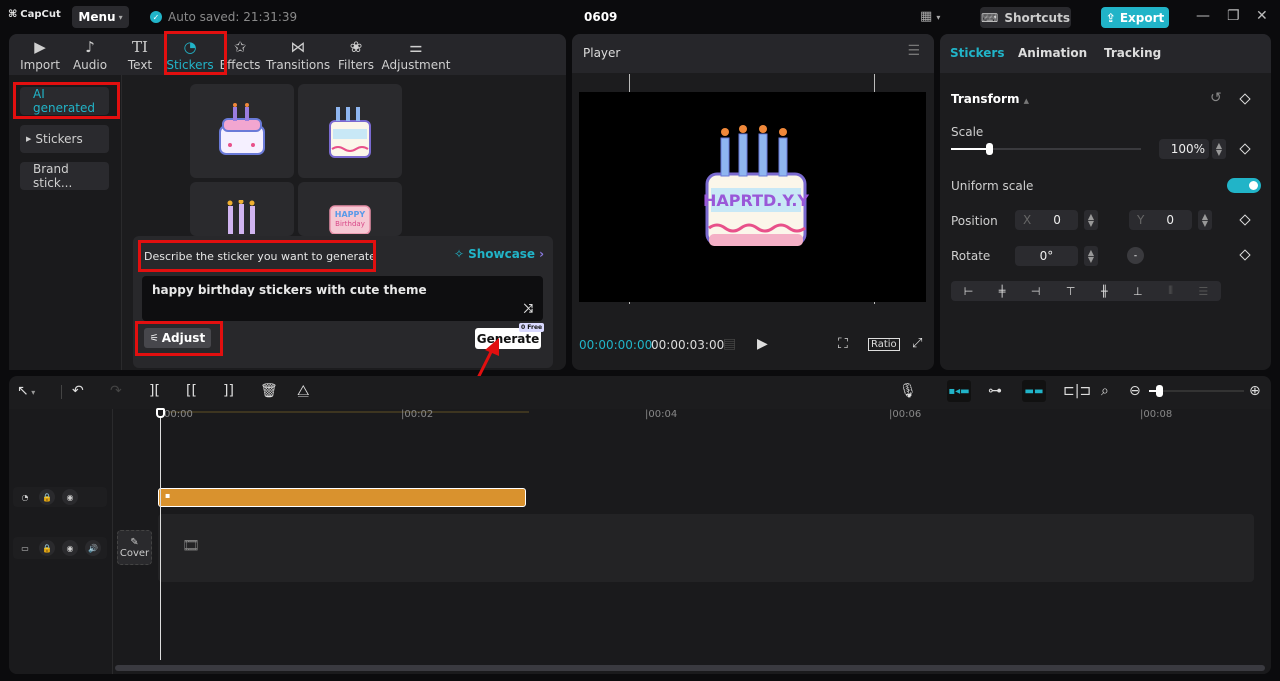  I want to click on tab-effects: ✩ Effects, so click(240, 54).